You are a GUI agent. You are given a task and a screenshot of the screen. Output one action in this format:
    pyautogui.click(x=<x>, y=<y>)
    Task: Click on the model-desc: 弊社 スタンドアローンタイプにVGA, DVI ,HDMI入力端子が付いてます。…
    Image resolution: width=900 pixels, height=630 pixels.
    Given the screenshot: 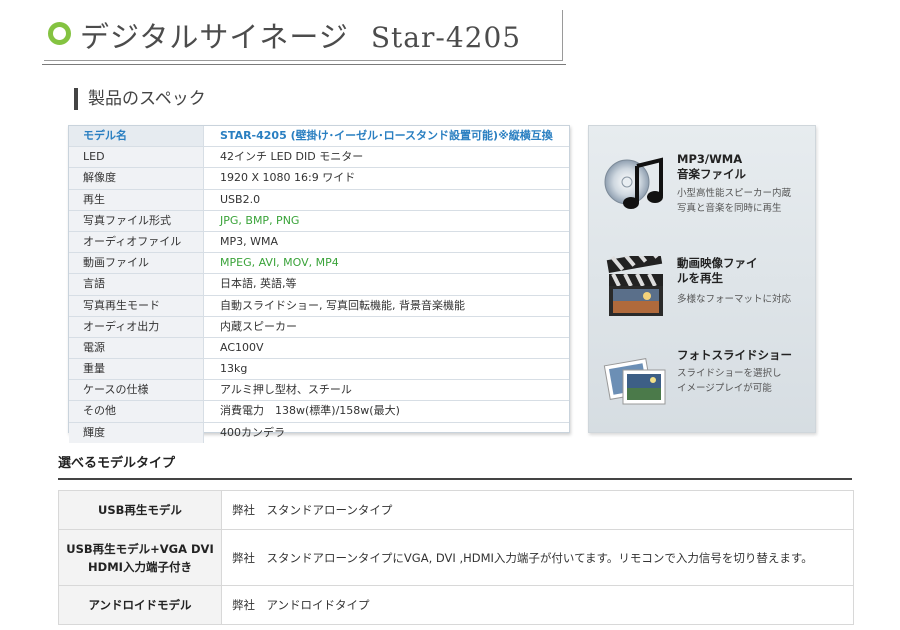 What is the action you would take?
    pyautogui.click(x=522, y=557)
    